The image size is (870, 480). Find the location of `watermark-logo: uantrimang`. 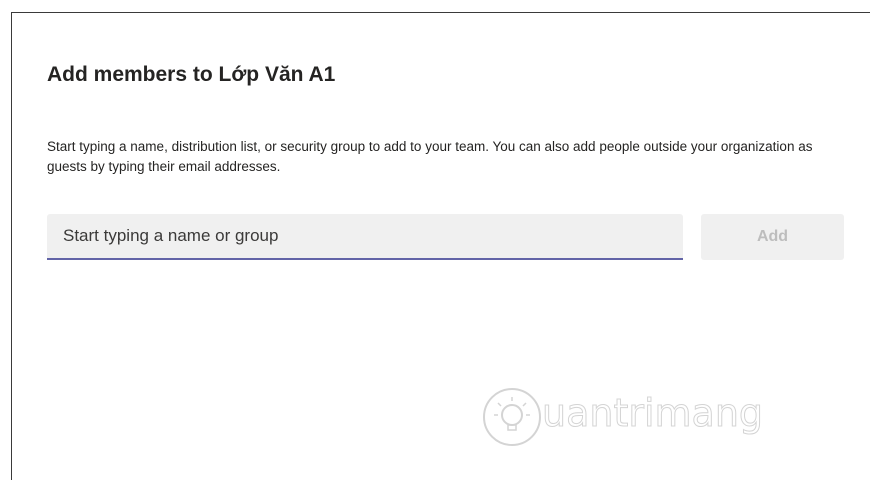

watermark-logo: uantrimang is located at coordinates (650, 418).